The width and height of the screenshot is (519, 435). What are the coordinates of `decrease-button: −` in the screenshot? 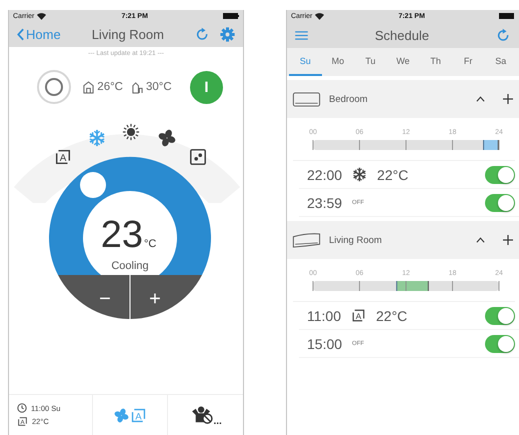 It's located at (94, 297).